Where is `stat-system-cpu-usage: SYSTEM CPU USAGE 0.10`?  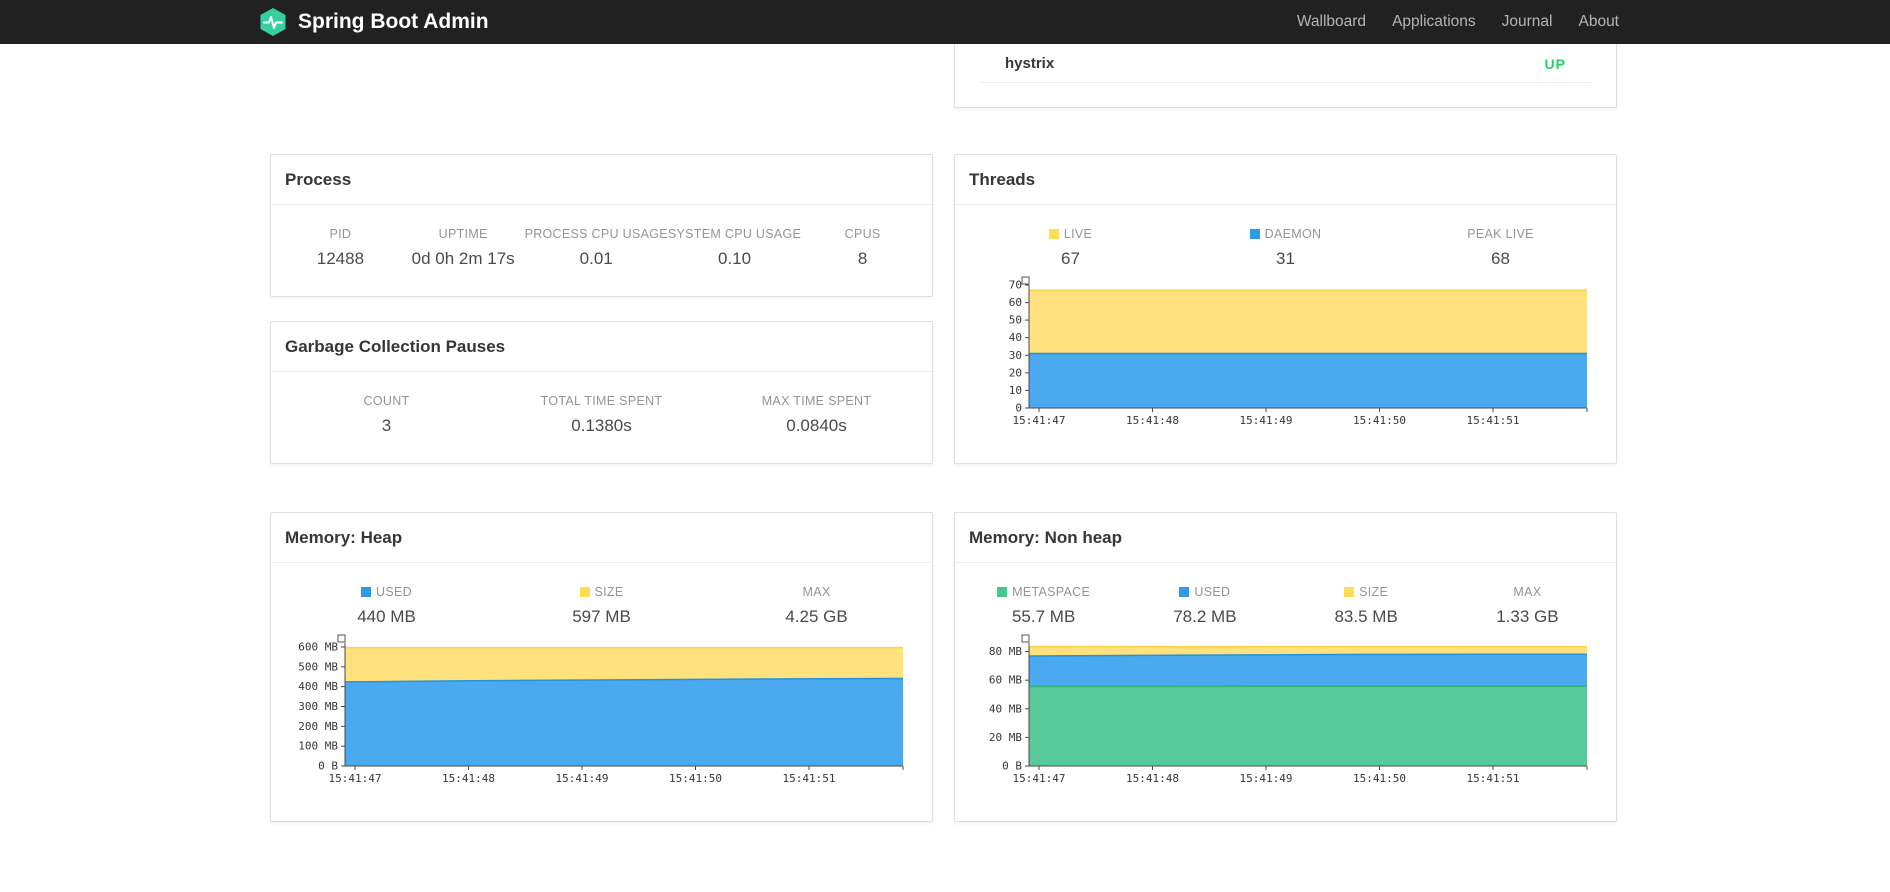 stat-system-cpu-usage: SYSTEM CPU USAGE 0.10 is located at coordinates (734, 247).